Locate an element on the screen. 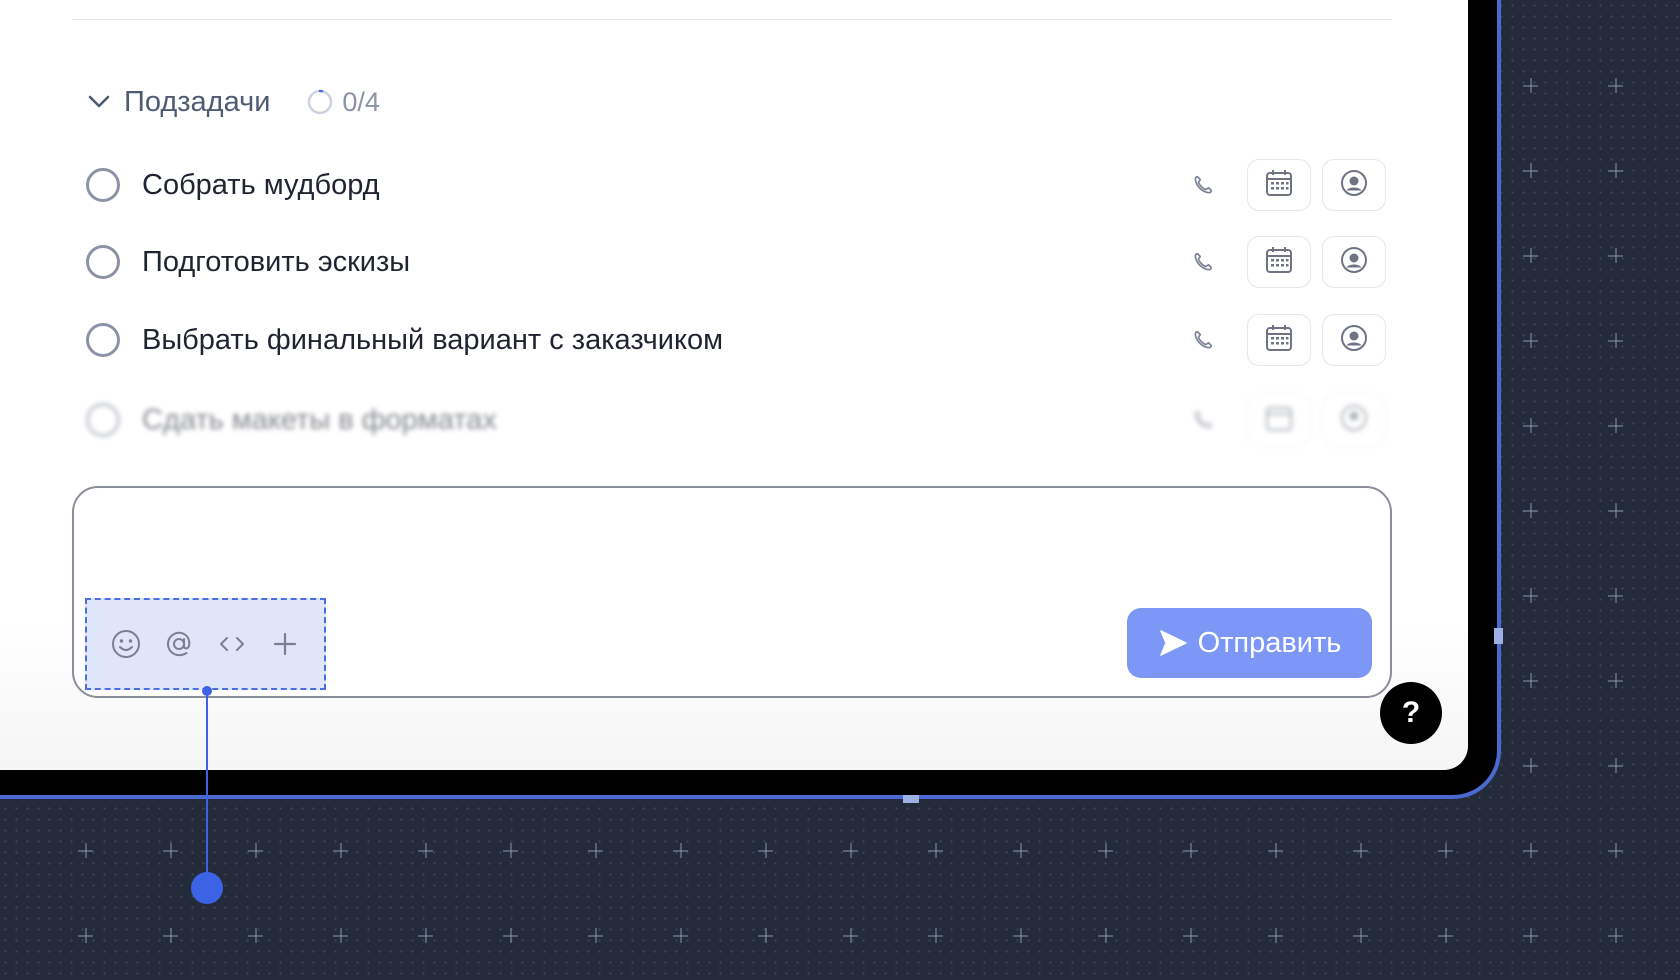 This screenshot has height=980, width=1680. subtasks-header: Подзадачи 0/4 is located at coordinates (233, 102).